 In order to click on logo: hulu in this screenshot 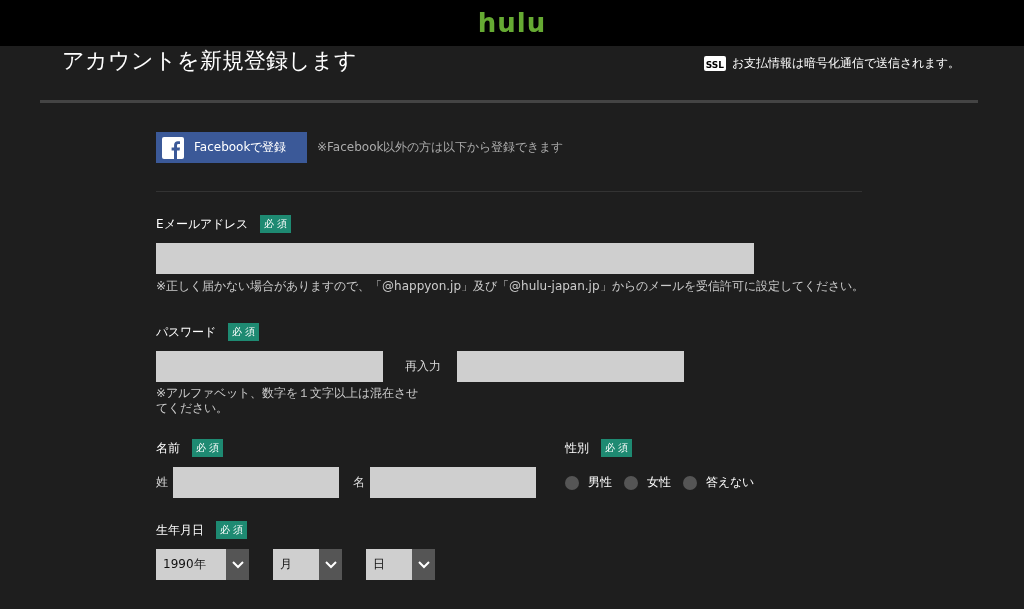, I will do `click(512, 23)`.